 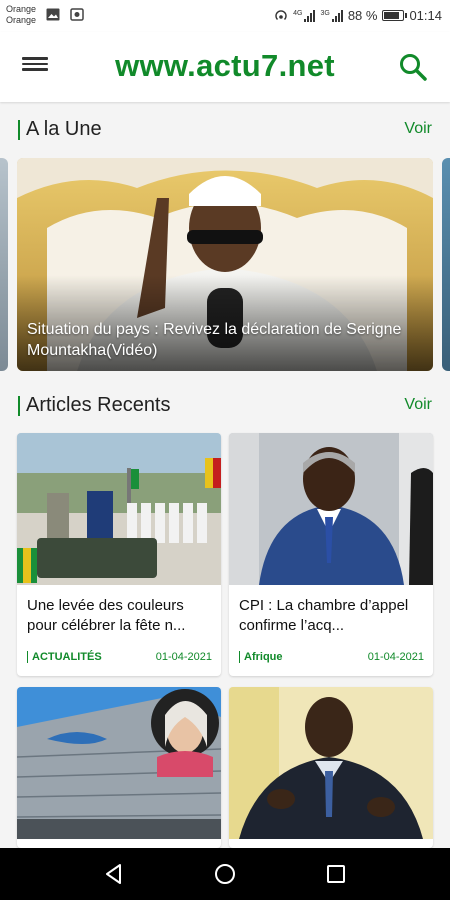 What do you see at coordinates (362, 15) in the screenshot?
I see `battery-percent: 88 %` at bounding box center [362, 15].